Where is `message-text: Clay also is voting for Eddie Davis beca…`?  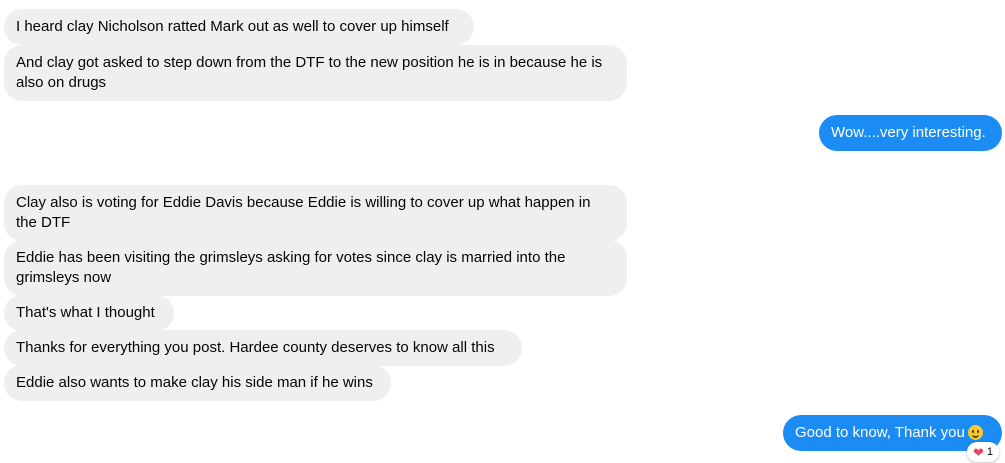
message-text: Clay also is voting for Eddie Davis beca… is located at coordinates (303, 212).